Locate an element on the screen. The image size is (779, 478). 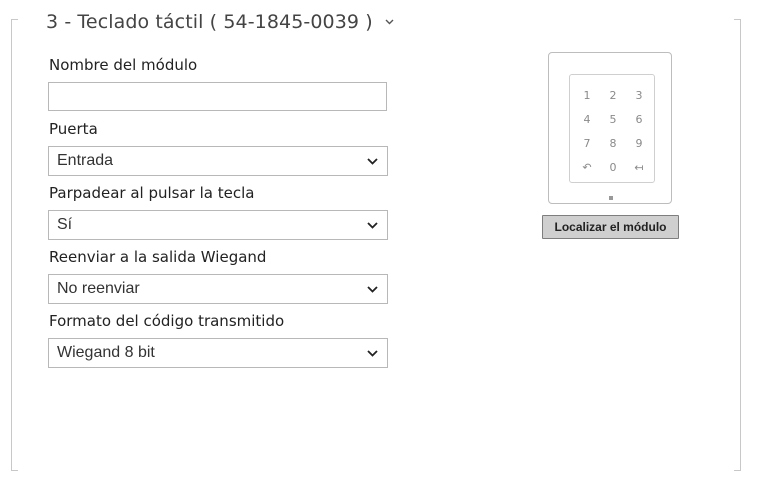
wiegand-forward-label: Reenviar a la salida Wiegand is located at coordinates (158, 257).